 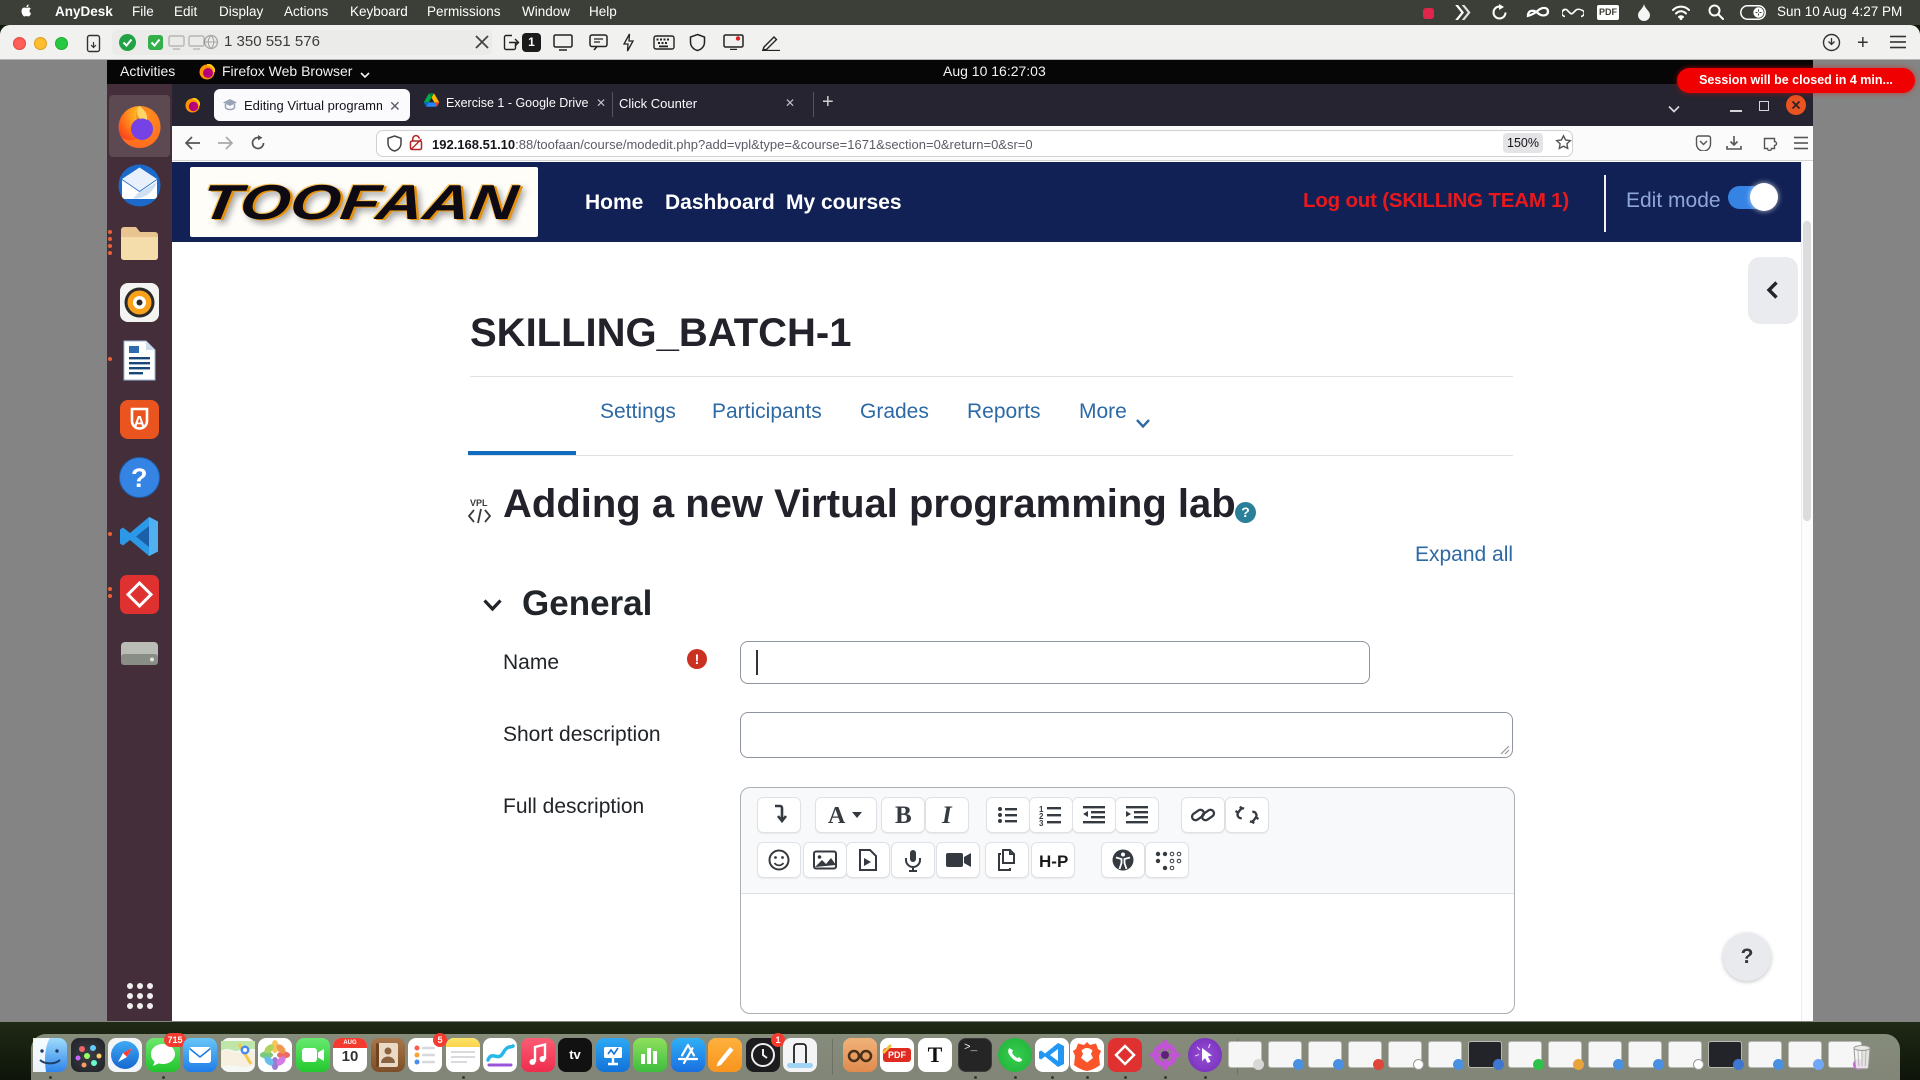 I want to click on svg-text: H-P, so click(x=1053, y=861).